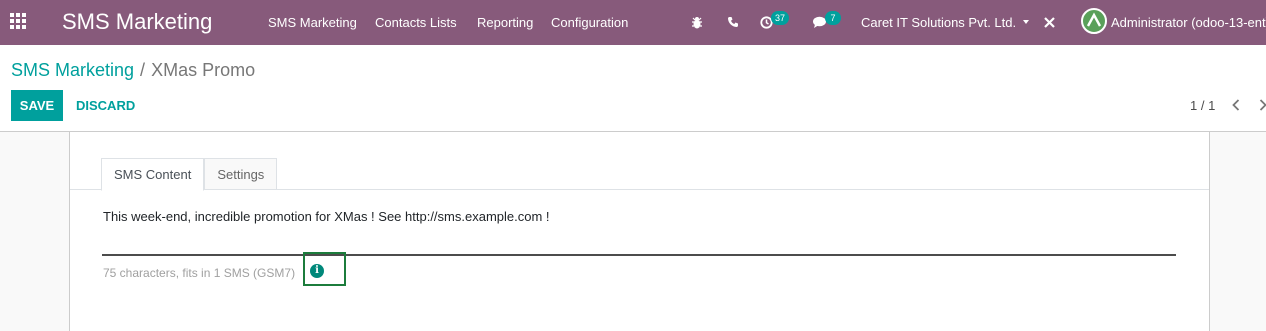 Image resolution: width=1266 pixels, height=331 pixels. Describe the element at coordinates (416, 23) in the screenshot. I see `menu-contacts-lists: Contacts Lists` at that location.